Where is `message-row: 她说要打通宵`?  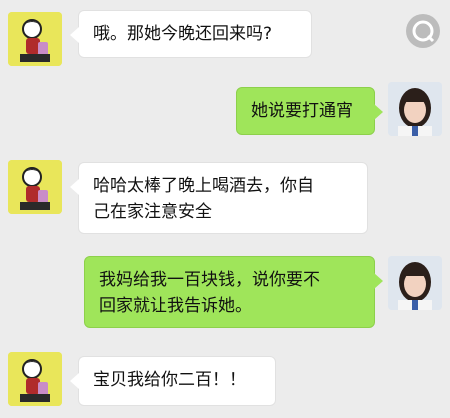 message-row: 她说要打通宵 is located at coordinates (225, 110).